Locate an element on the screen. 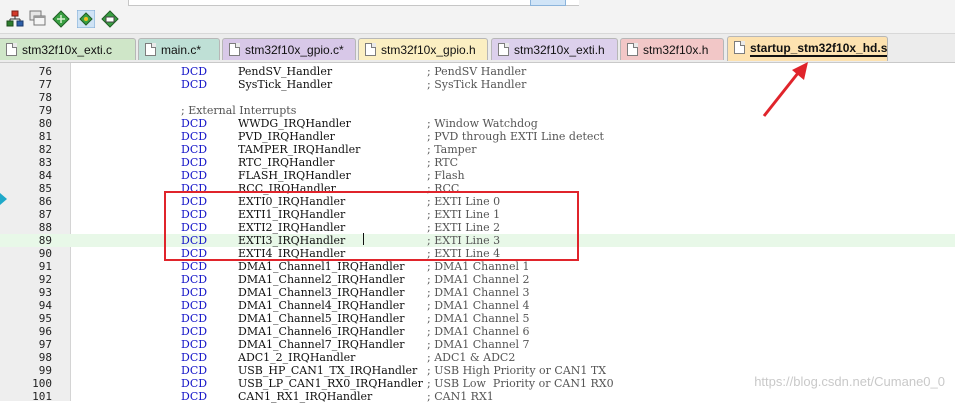 This screenshot has height=403, width=955. code-symbol: SysTick_Handler is located at coordinates (285, 84).